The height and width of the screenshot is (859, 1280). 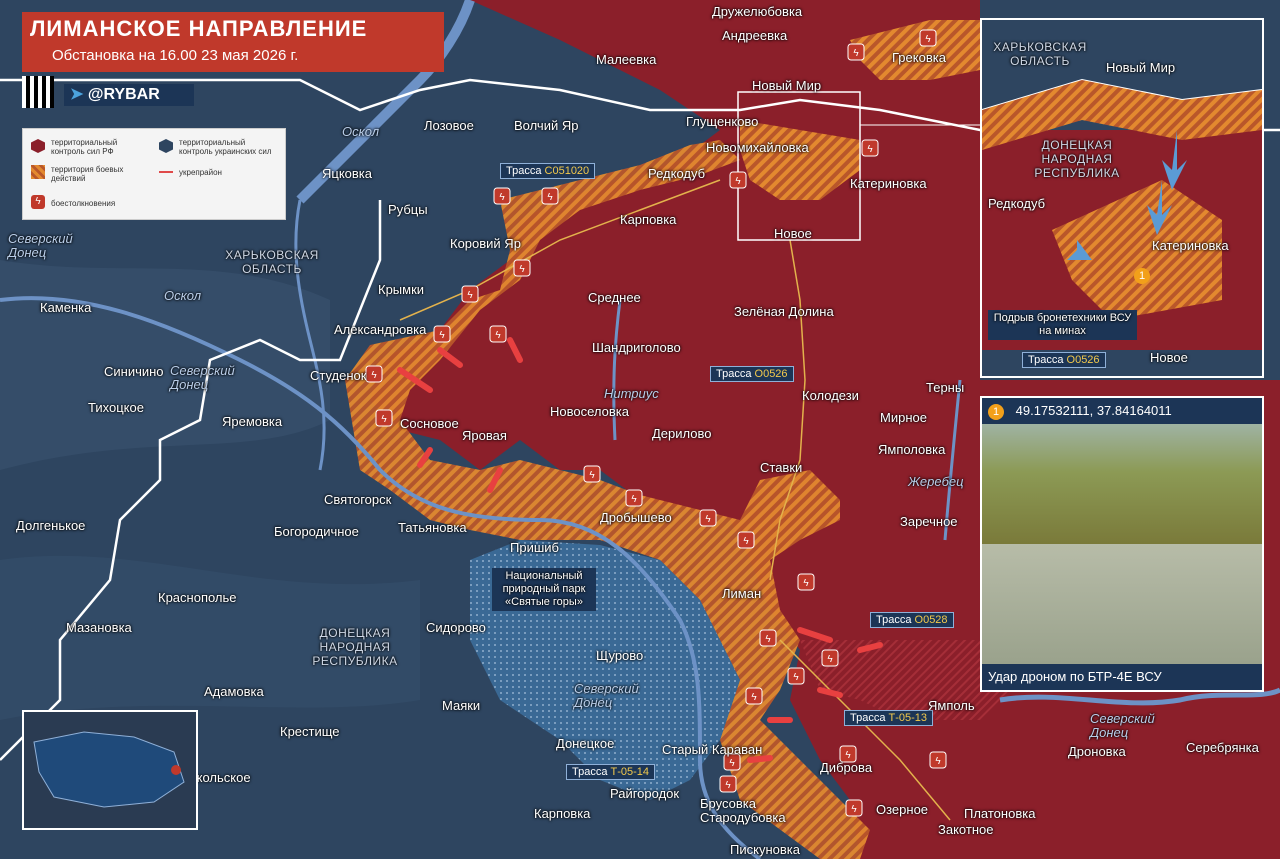 What do you see at coordinates (626, 59) in the screenshot?
I see `place-label: Малеевка` at bounding box center [626, 59].